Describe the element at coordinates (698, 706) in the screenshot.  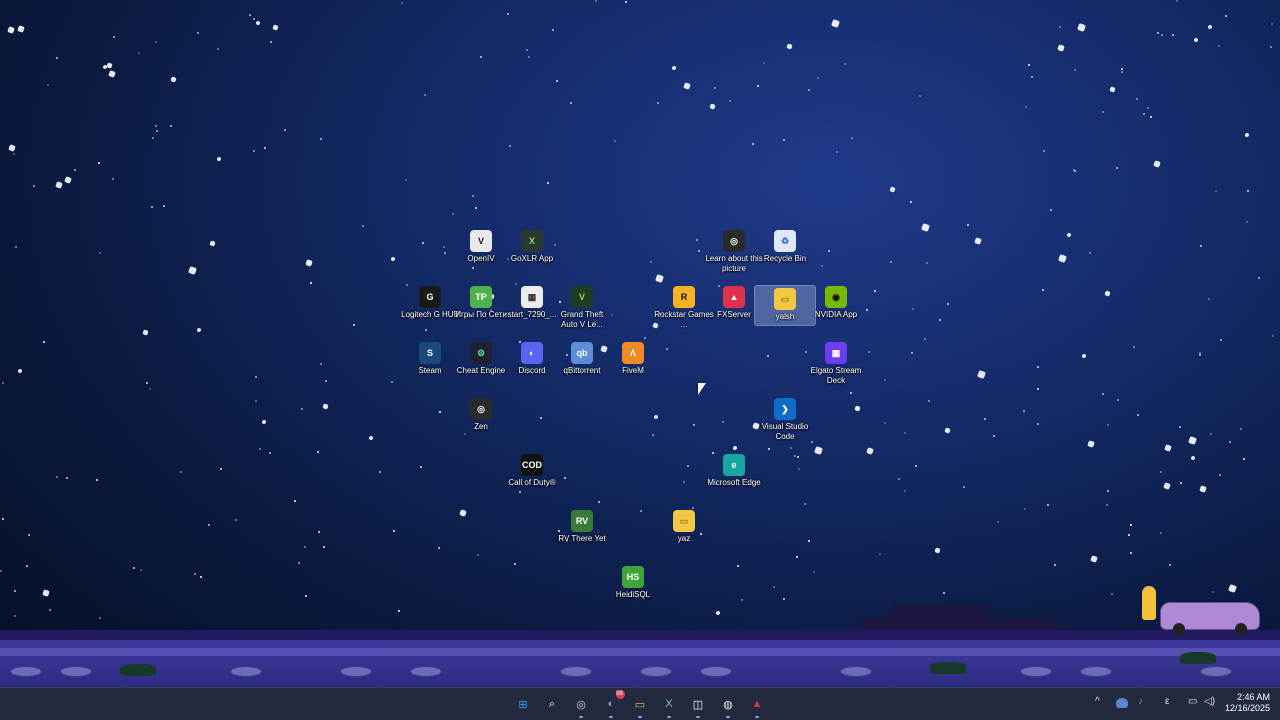
I see `store-icon: ◫` at that location.